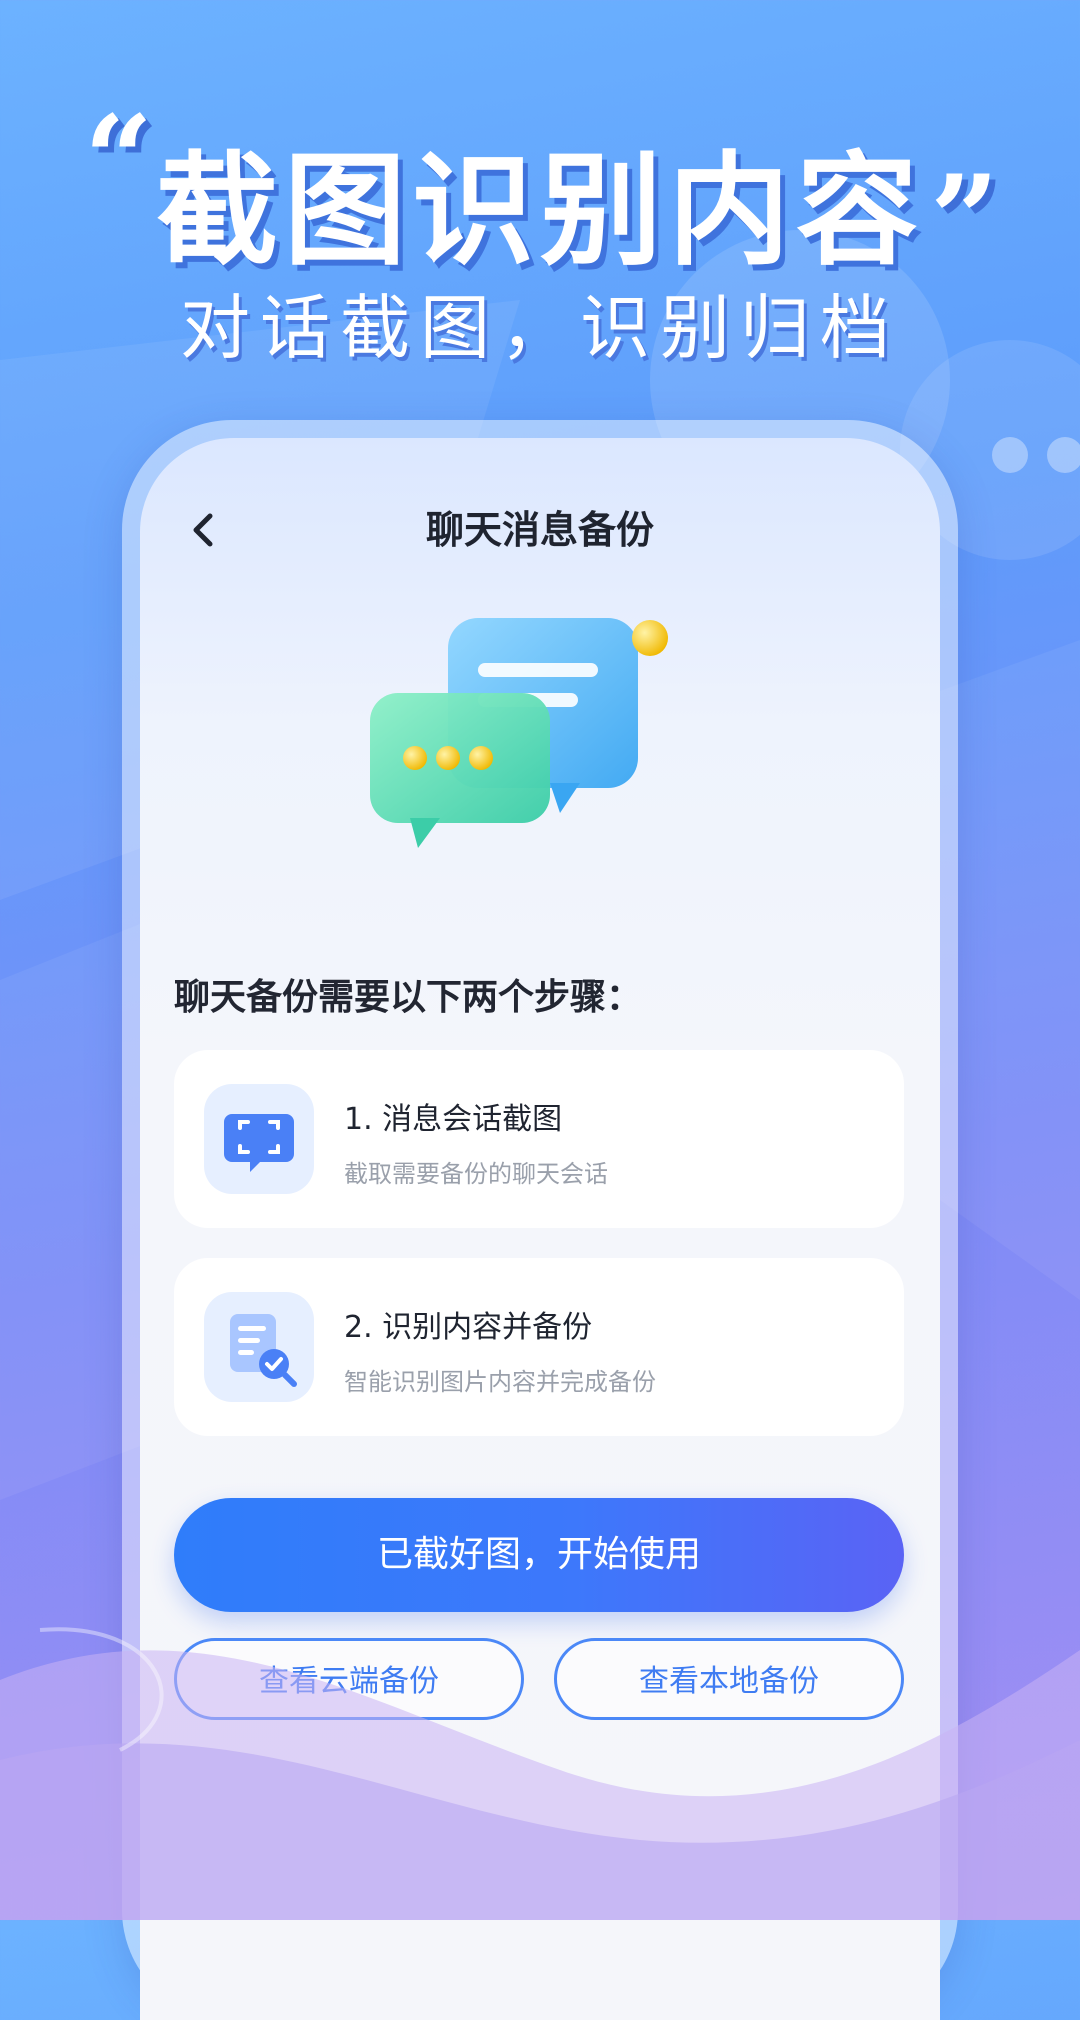  Describe the element at coordinates (539, 1347) in the screenshot. I see `step-card-recognize: 2. 识别内容并备份 智能识别图片内容并完成备份` at that location.